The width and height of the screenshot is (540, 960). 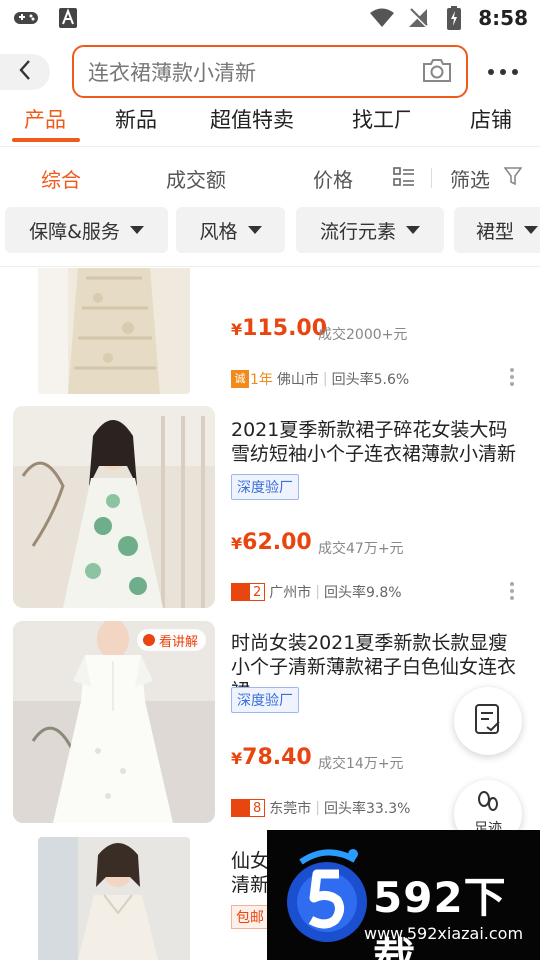 I want to click on checklist-button, so click(x=488, y=721).